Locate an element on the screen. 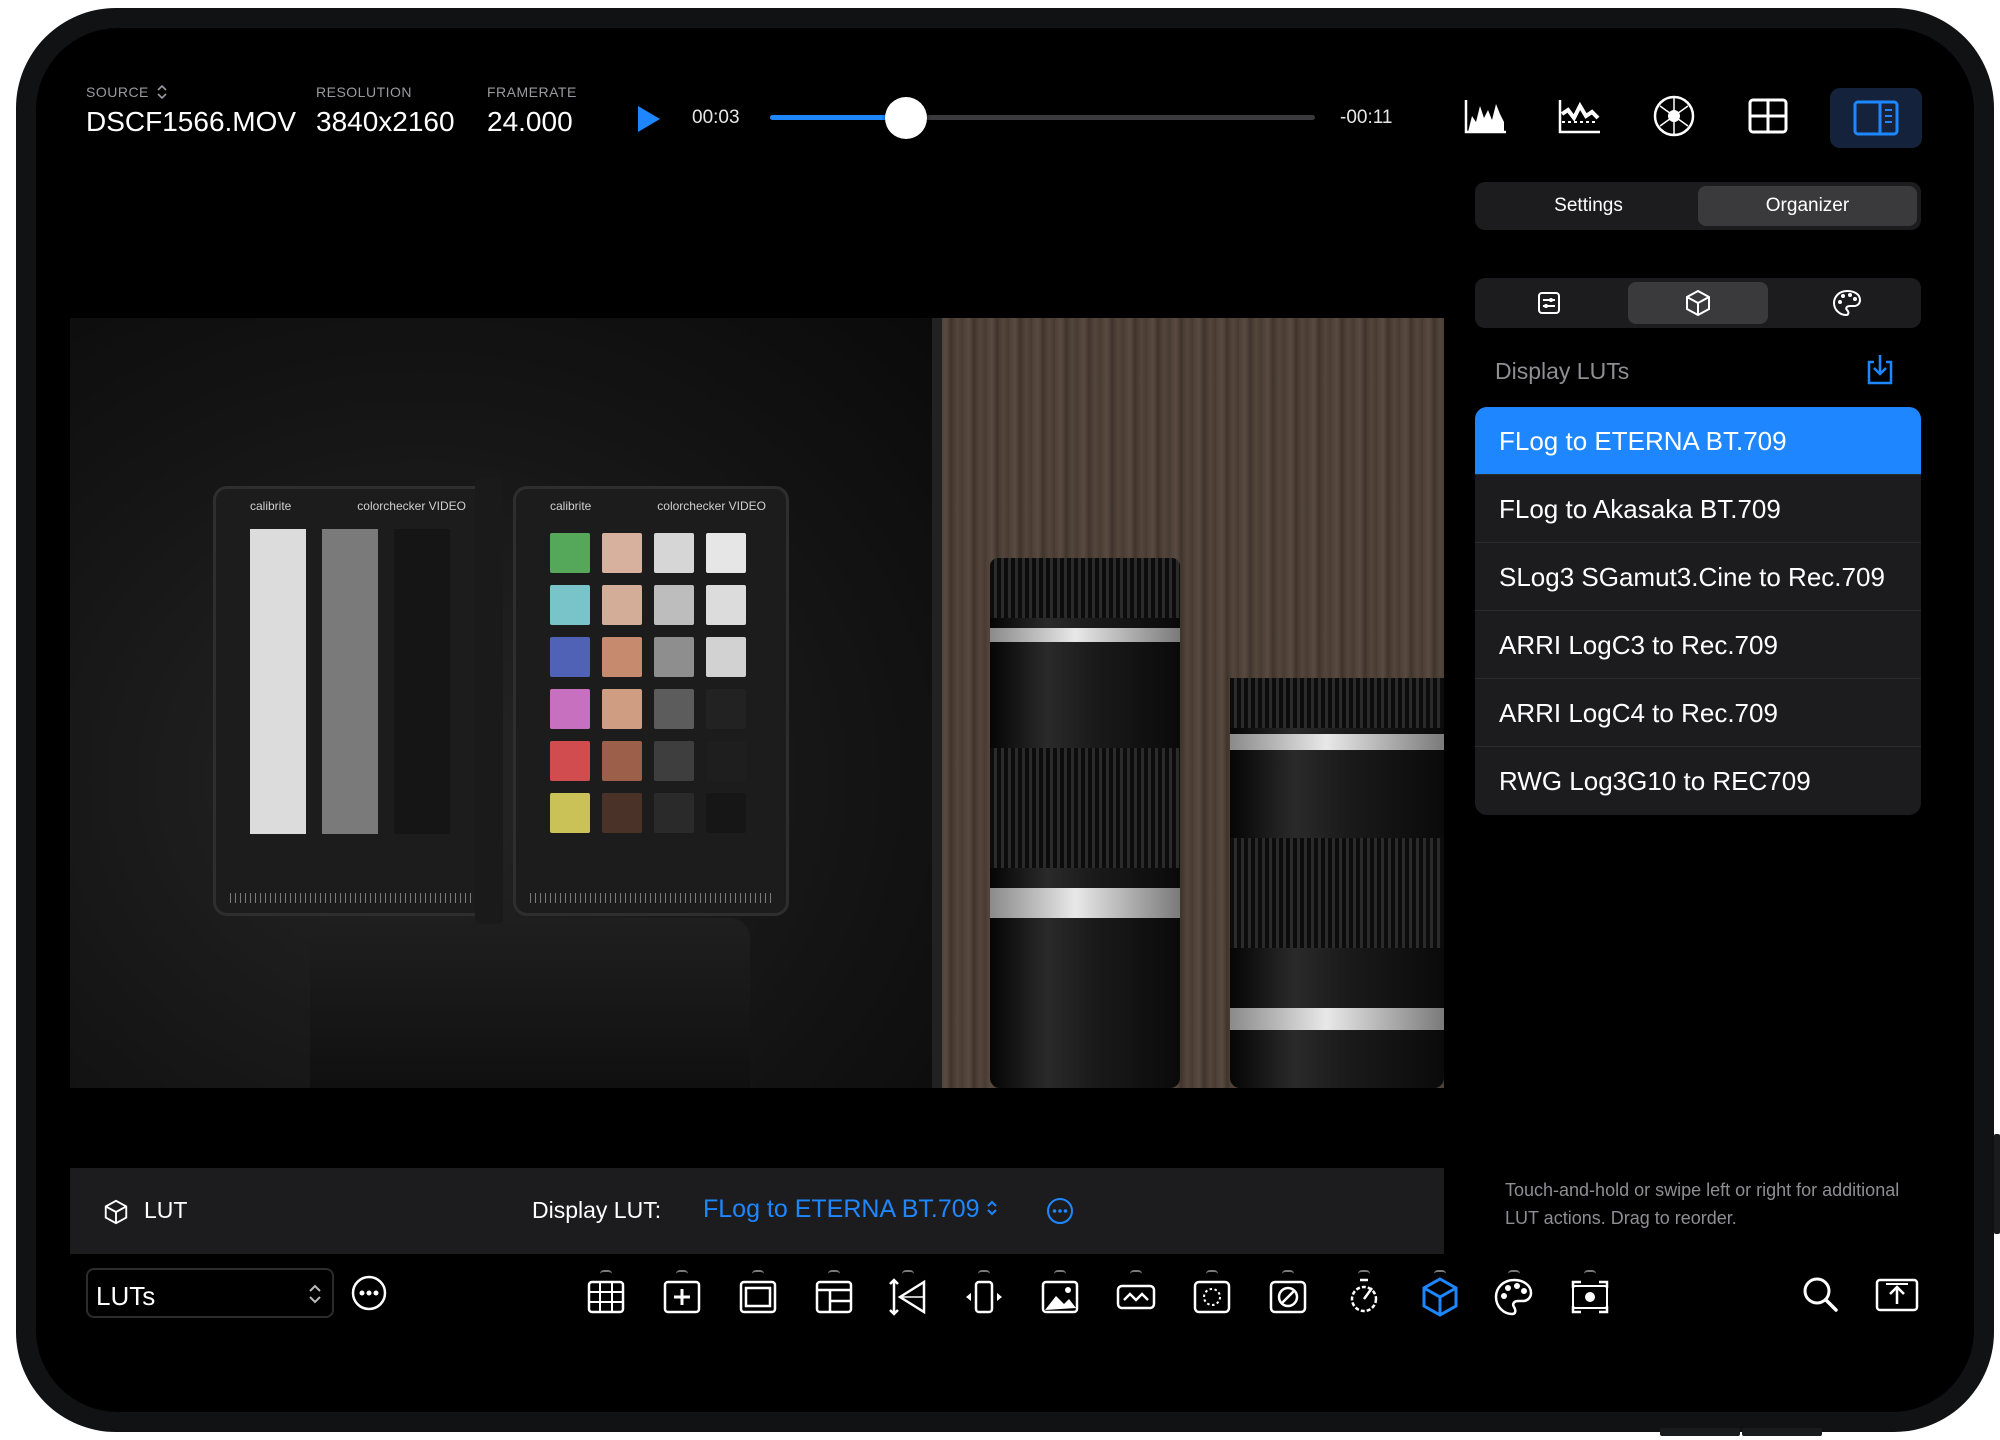  checker-brand: calibrite is located at coordinates (271, 506).